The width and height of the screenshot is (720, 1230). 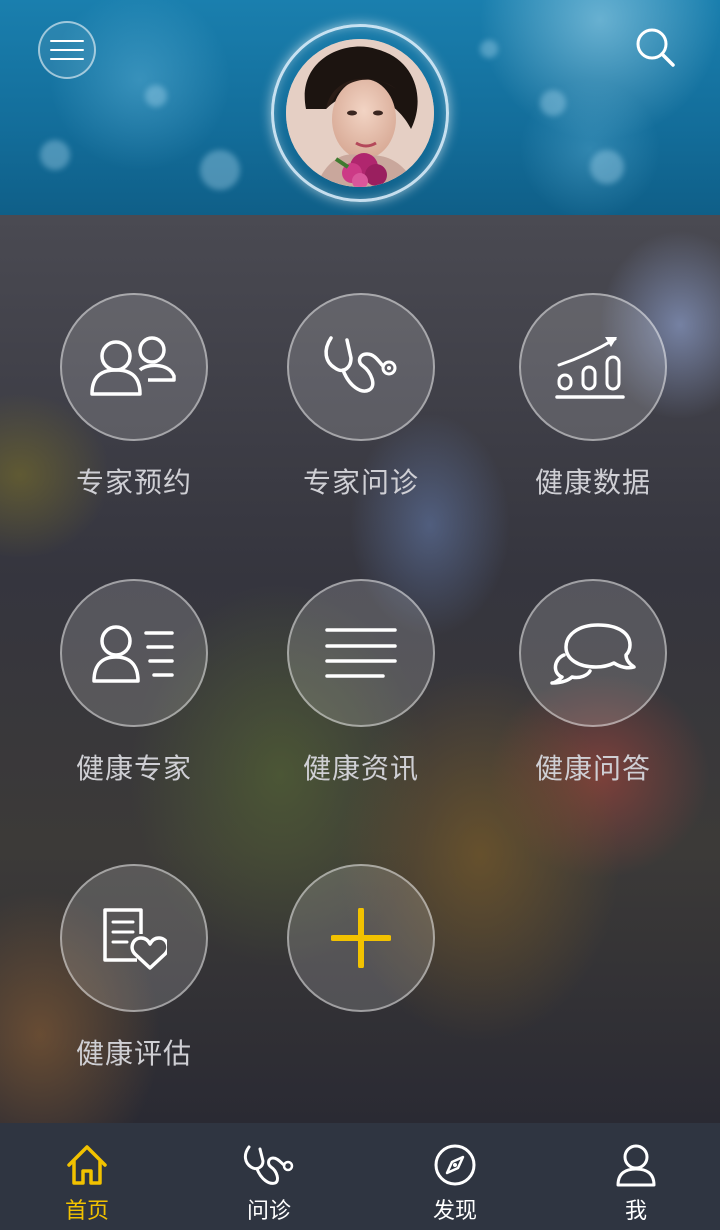 I want to click on tab-label: 问诊, so click(x=268, y=1211).